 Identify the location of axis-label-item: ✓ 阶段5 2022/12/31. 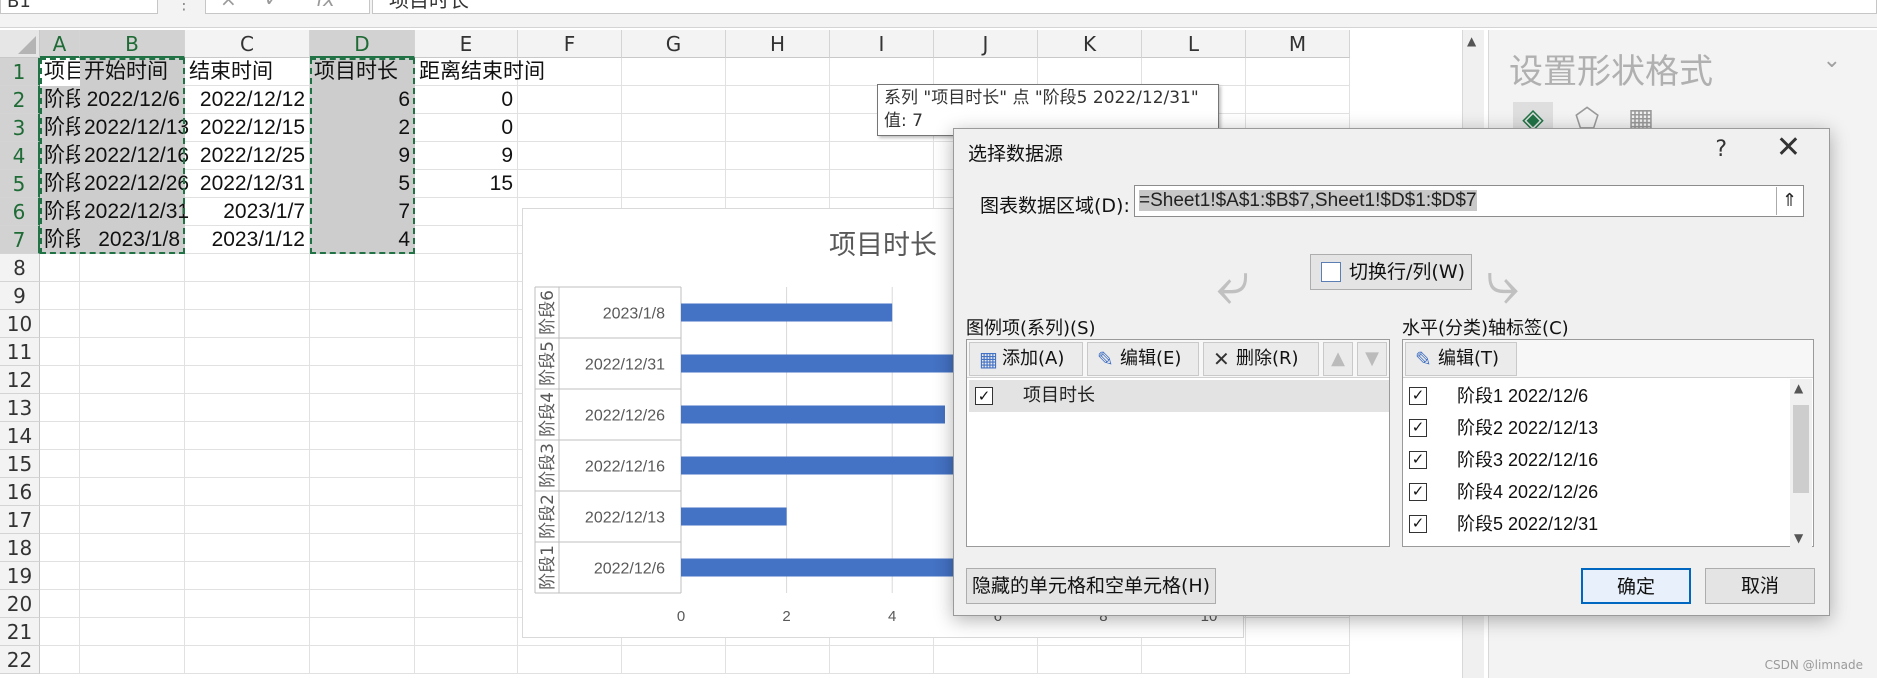
(1598, 524).